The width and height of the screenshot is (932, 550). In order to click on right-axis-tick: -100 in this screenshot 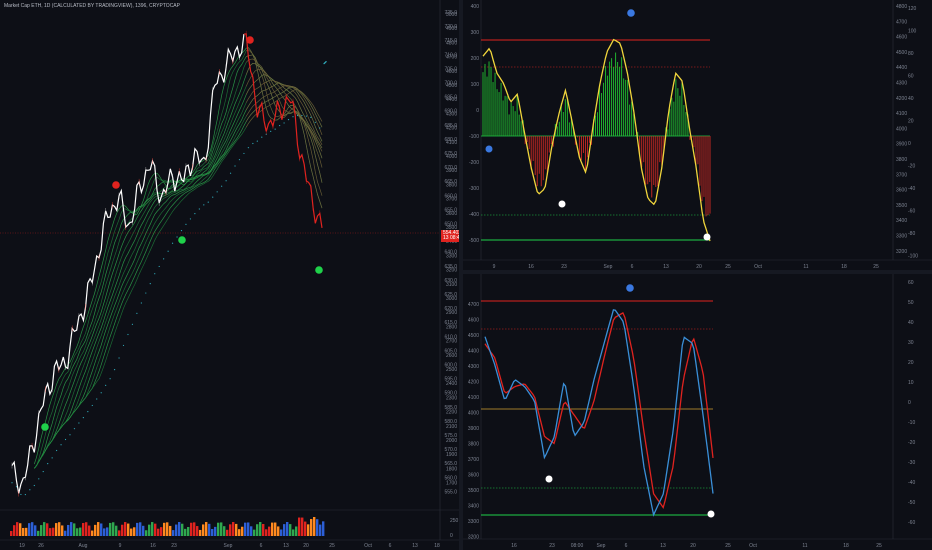, I will do `click(913, 257)`.